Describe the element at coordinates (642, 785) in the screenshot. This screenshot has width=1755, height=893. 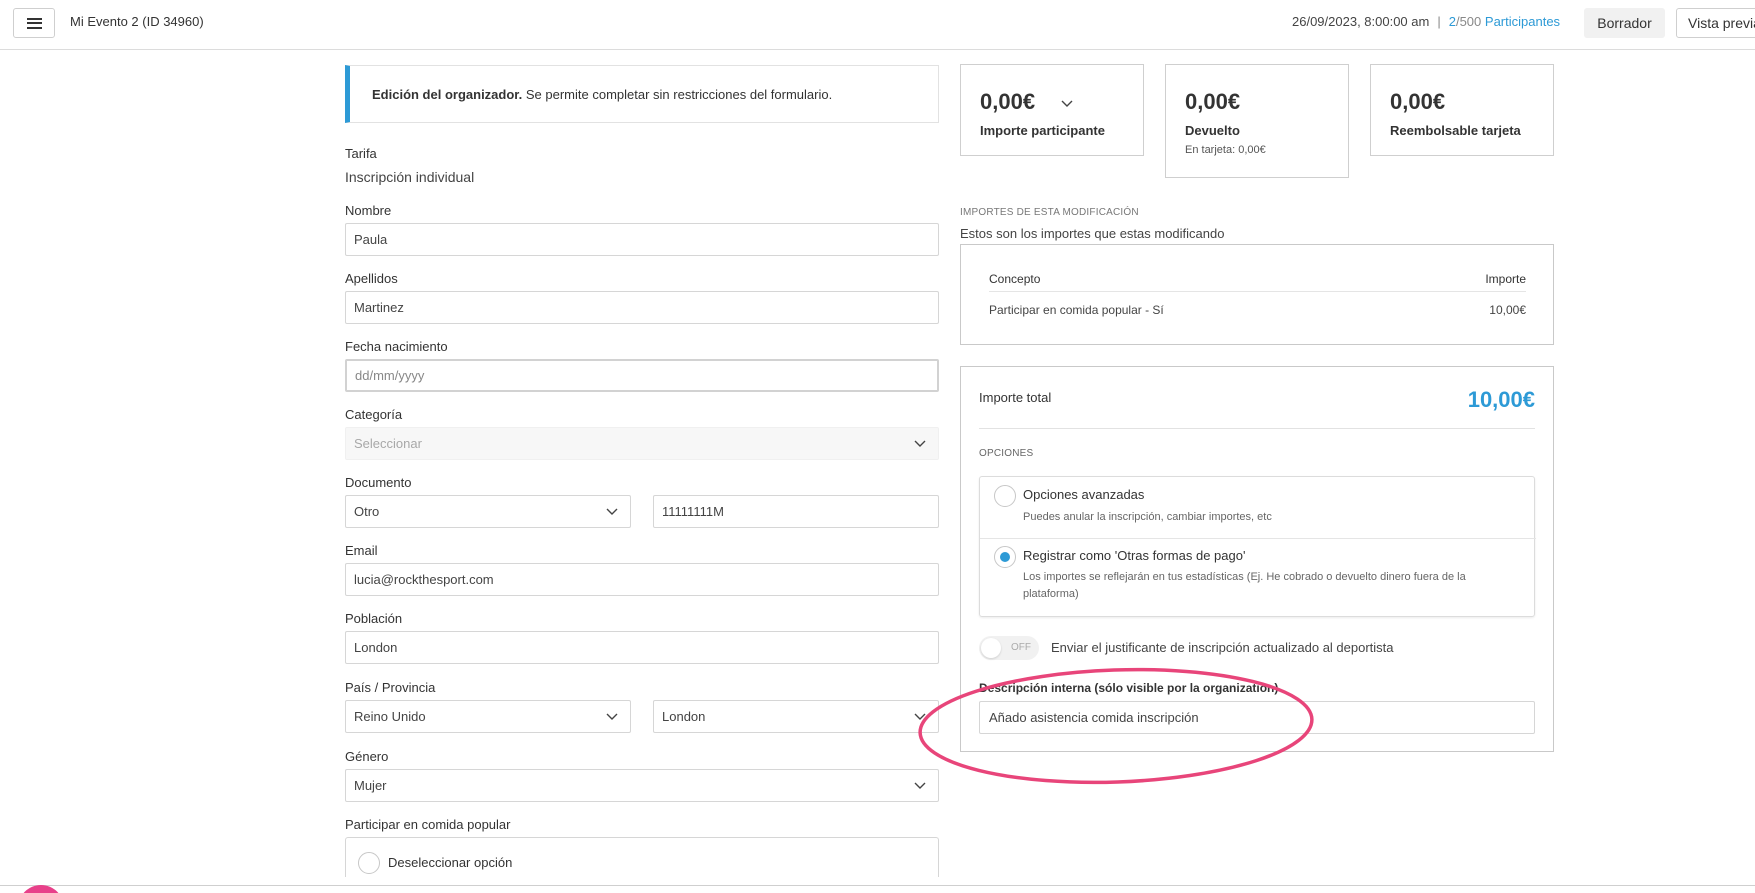
I see `genero-select: Mujer` at that location.